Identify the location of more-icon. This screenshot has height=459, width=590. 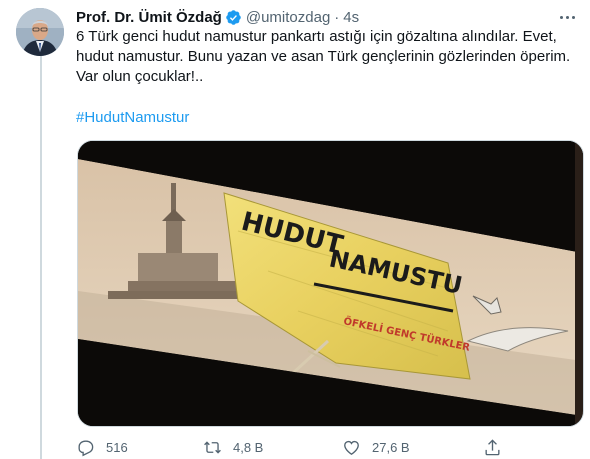
(561, 17).